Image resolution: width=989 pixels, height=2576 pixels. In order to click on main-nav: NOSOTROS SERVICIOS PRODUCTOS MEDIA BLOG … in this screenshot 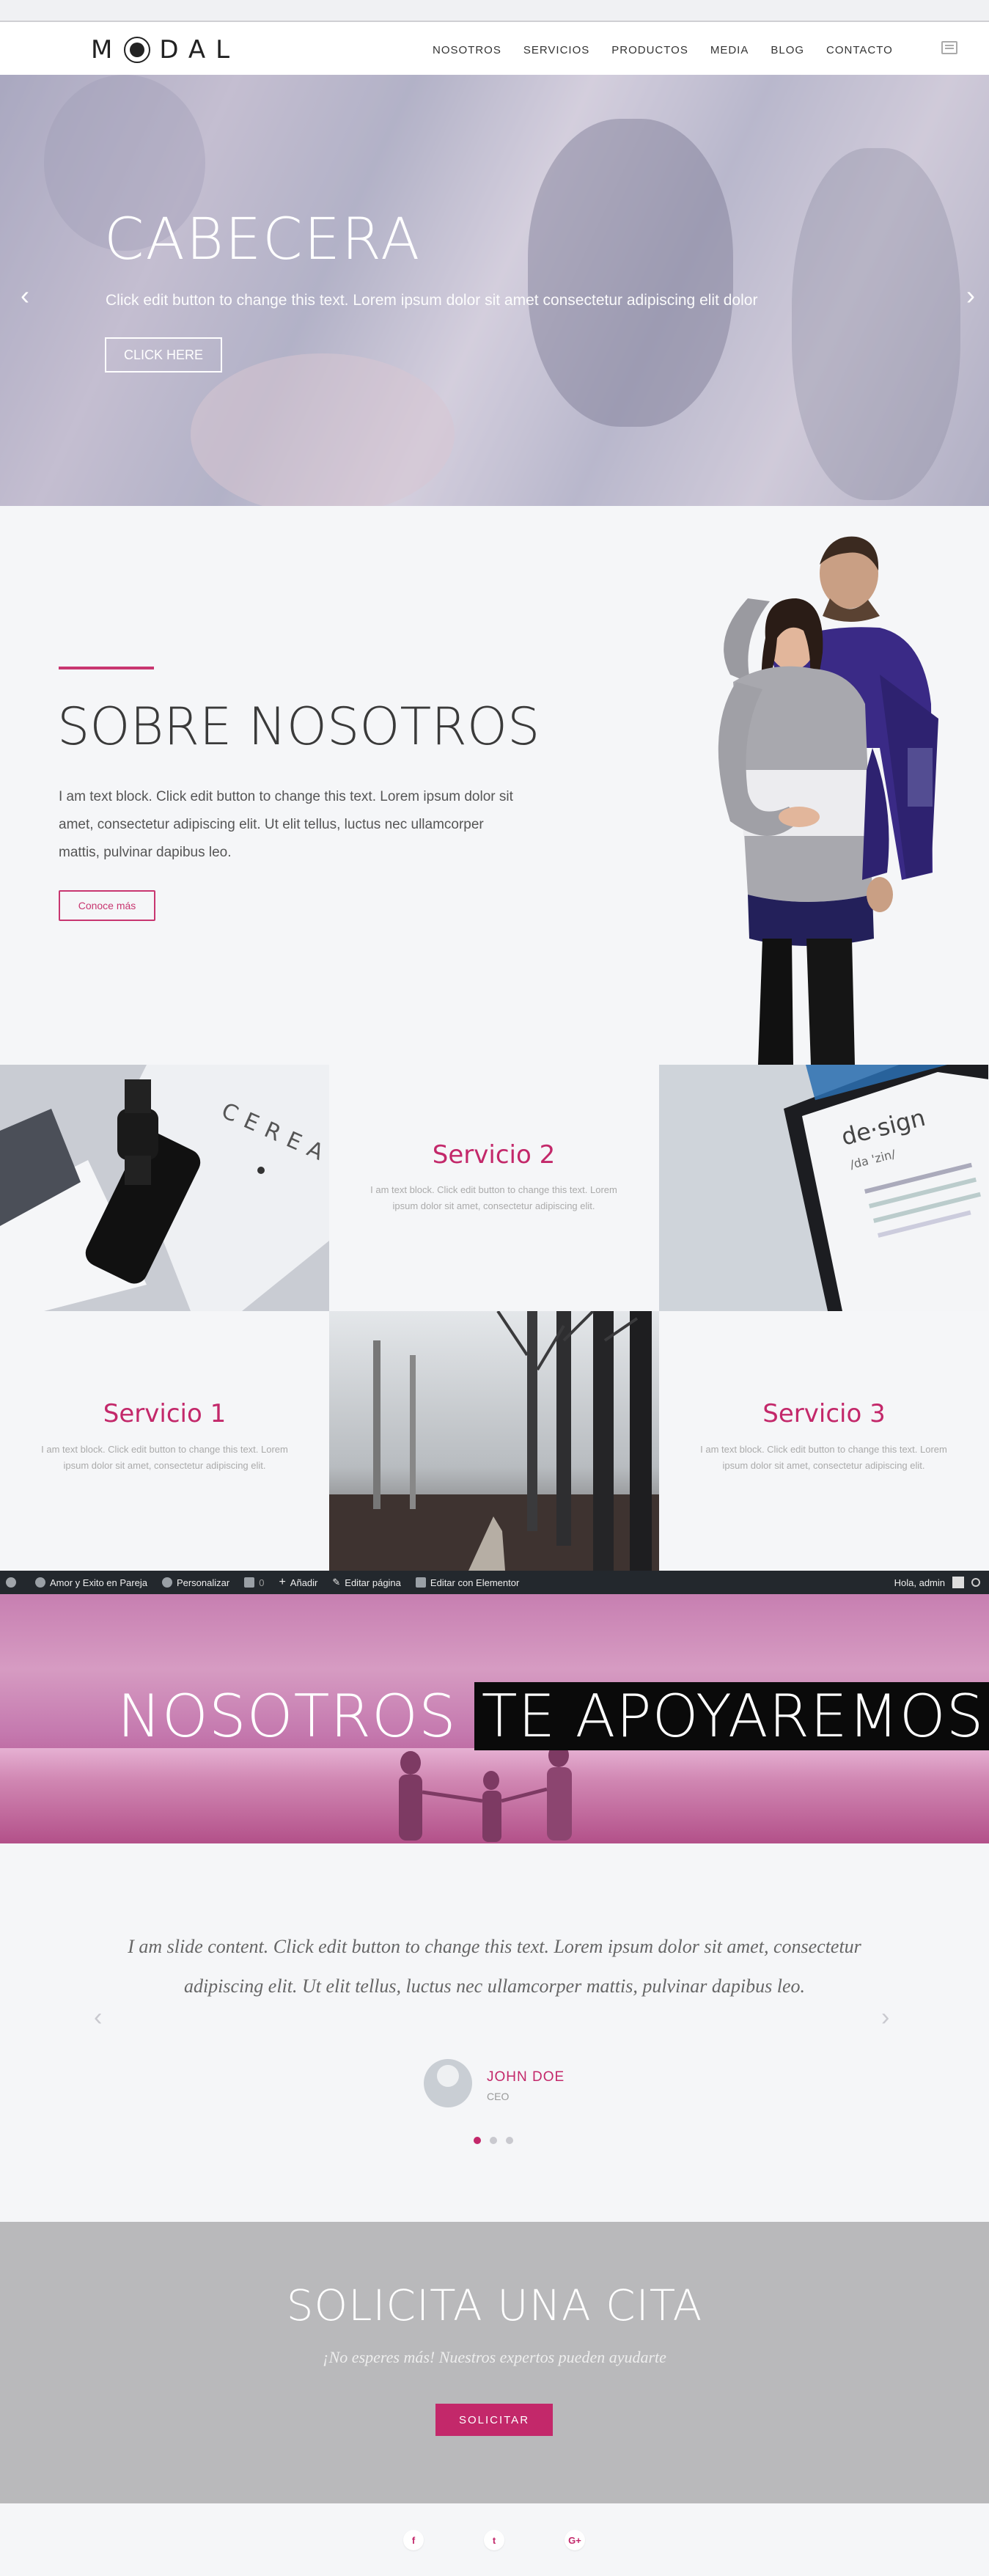, I will do `click(674, 50)`.